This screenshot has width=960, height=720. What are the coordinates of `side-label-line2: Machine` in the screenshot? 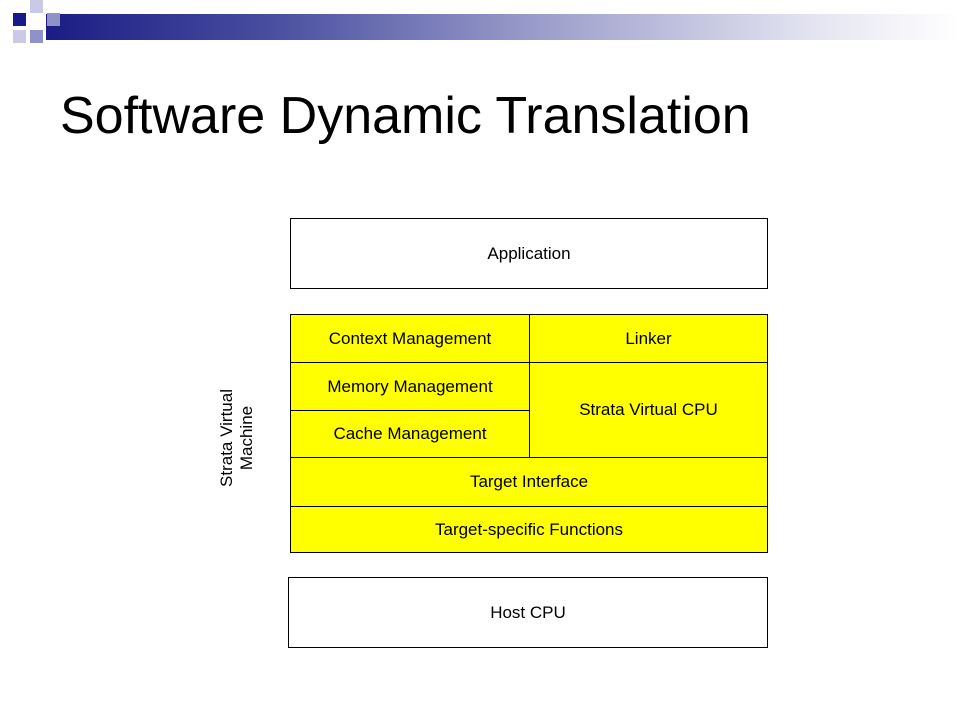 It's located at (246, 438).